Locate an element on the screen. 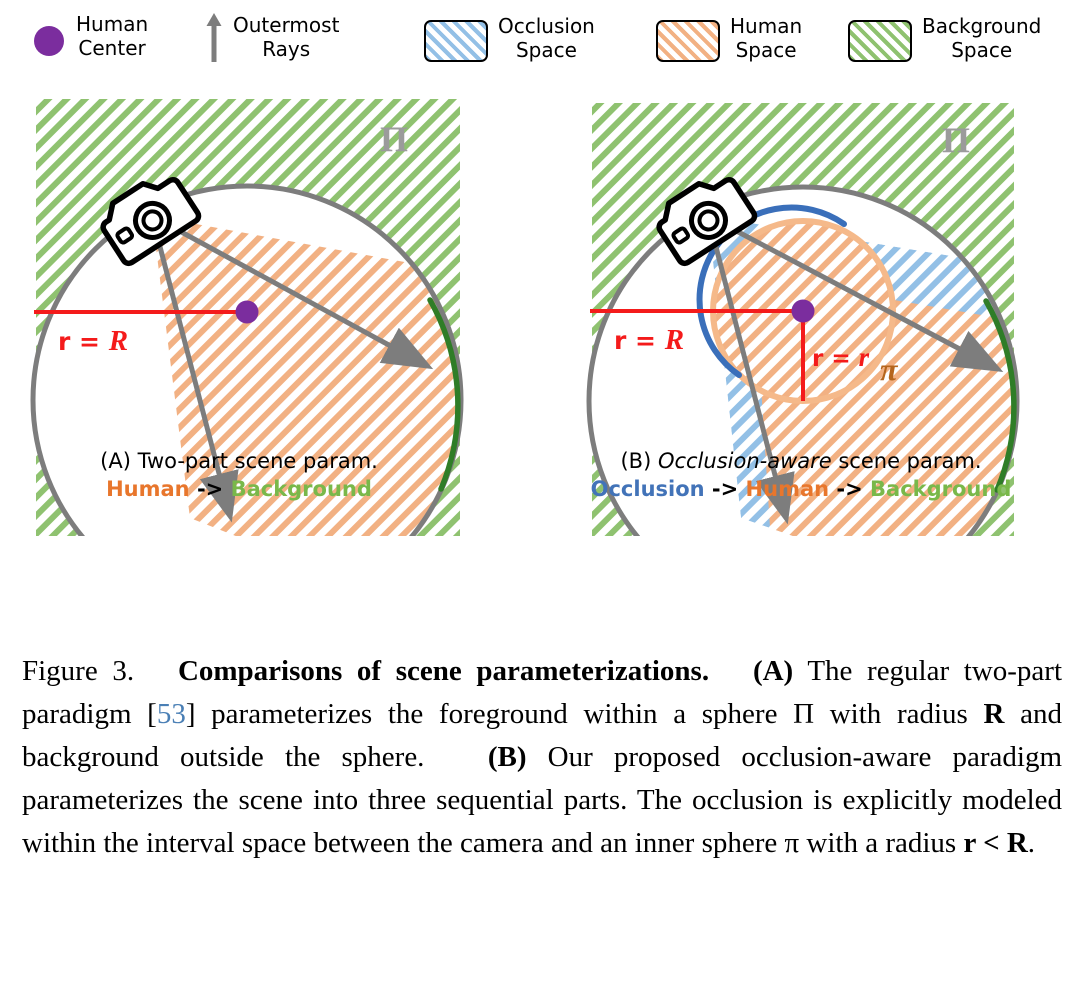  panel-b-caption-suffix: scene param. is located at coordinates (906, 461).